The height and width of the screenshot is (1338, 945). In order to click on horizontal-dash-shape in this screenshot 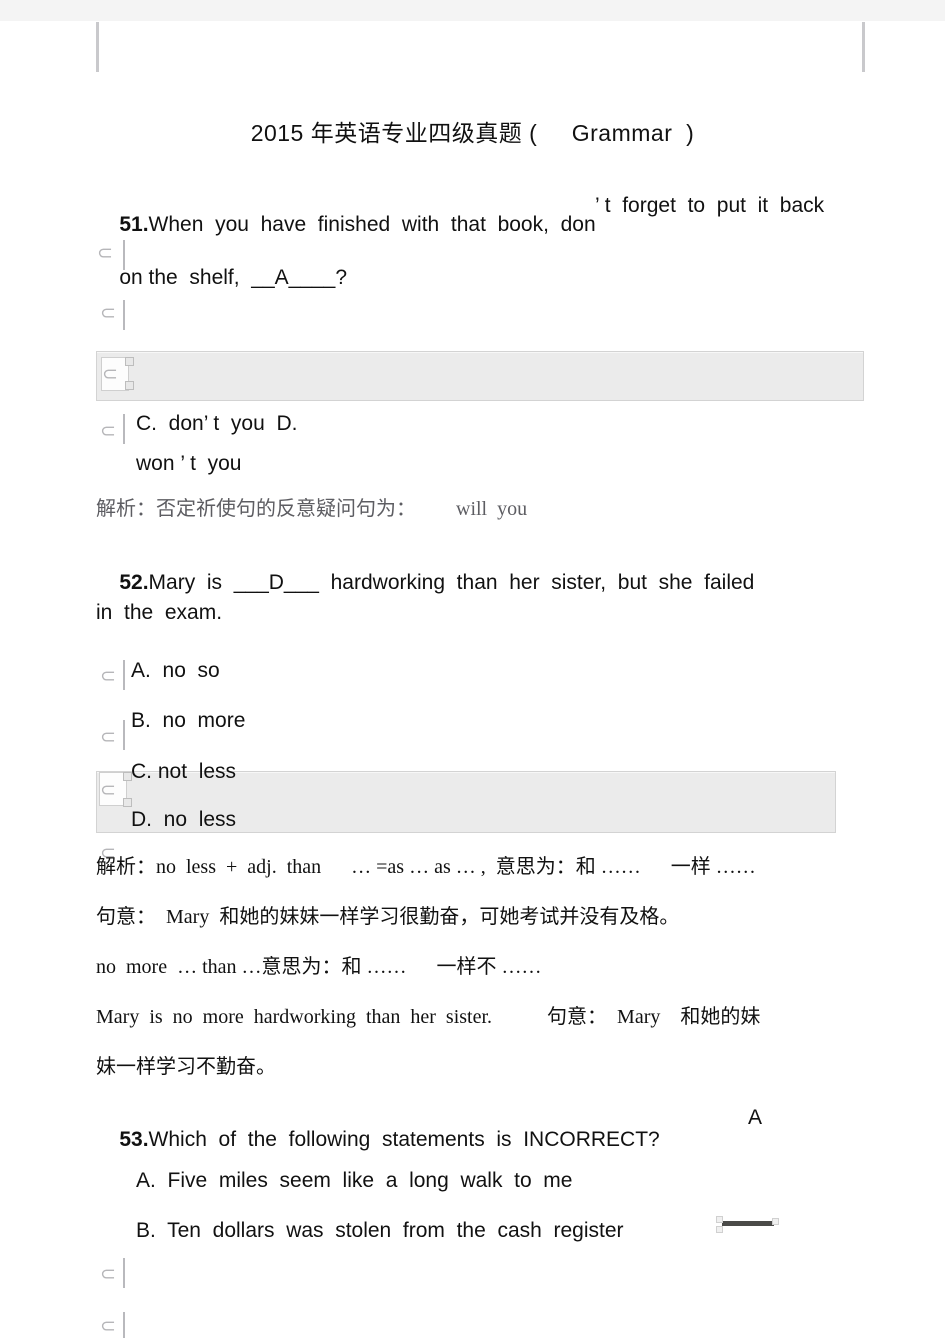, I will do `click(748, 1223)`.